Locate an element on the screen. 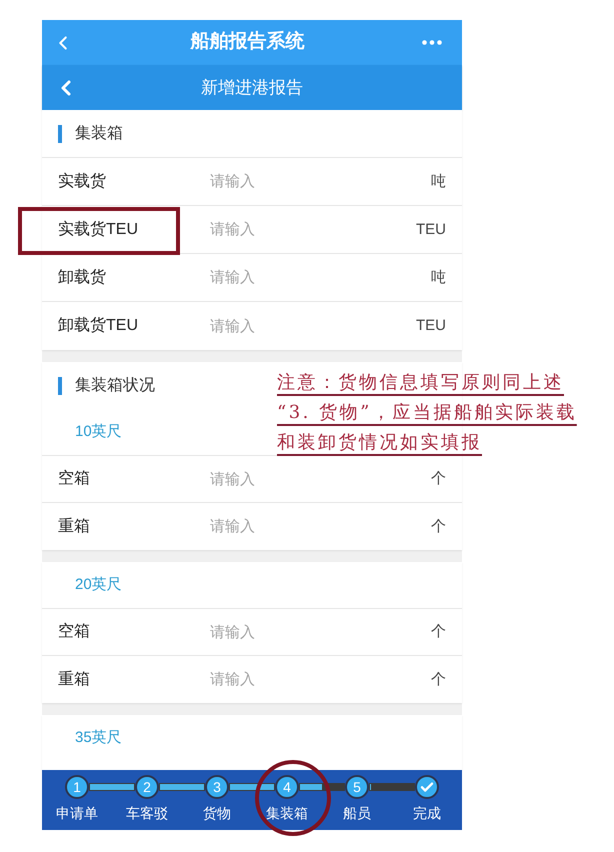  field-label: 卸载货TEU is located at coordinates (98, 326).